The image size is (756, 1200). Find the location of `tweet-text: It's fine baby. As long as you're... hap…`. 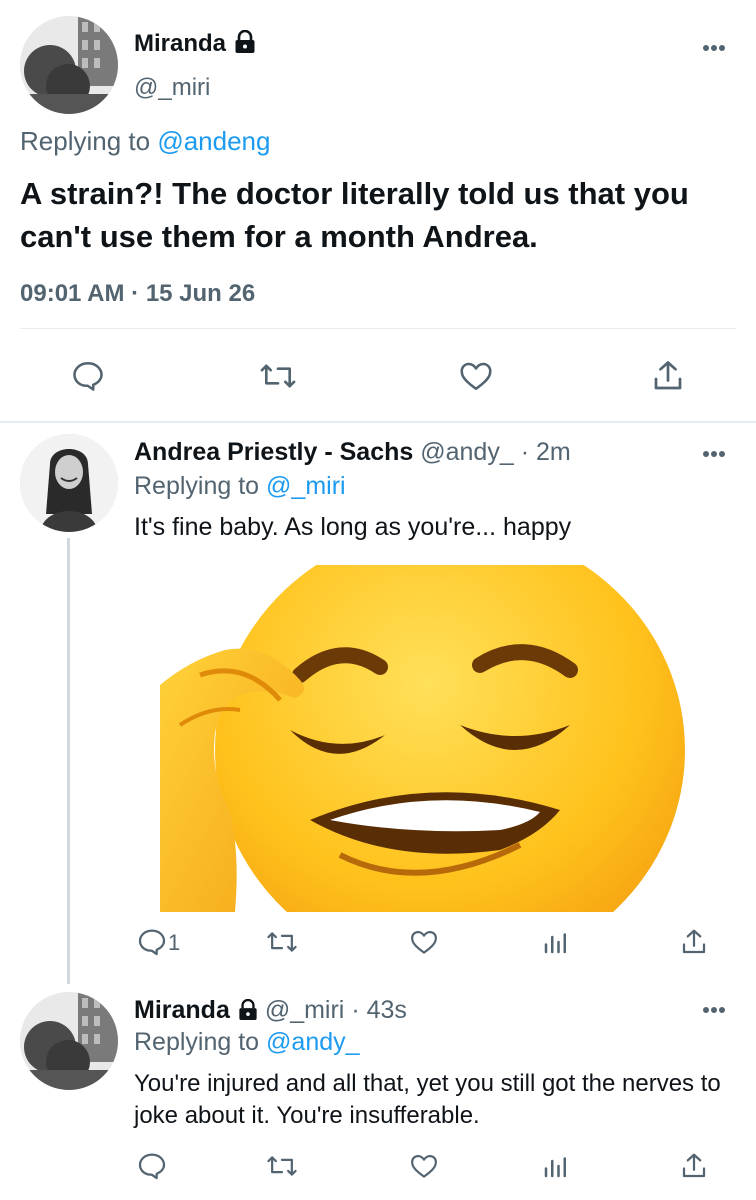

tweet-text: It's fine baby. As long as you're... hap… is located at coordinates (353, 527).